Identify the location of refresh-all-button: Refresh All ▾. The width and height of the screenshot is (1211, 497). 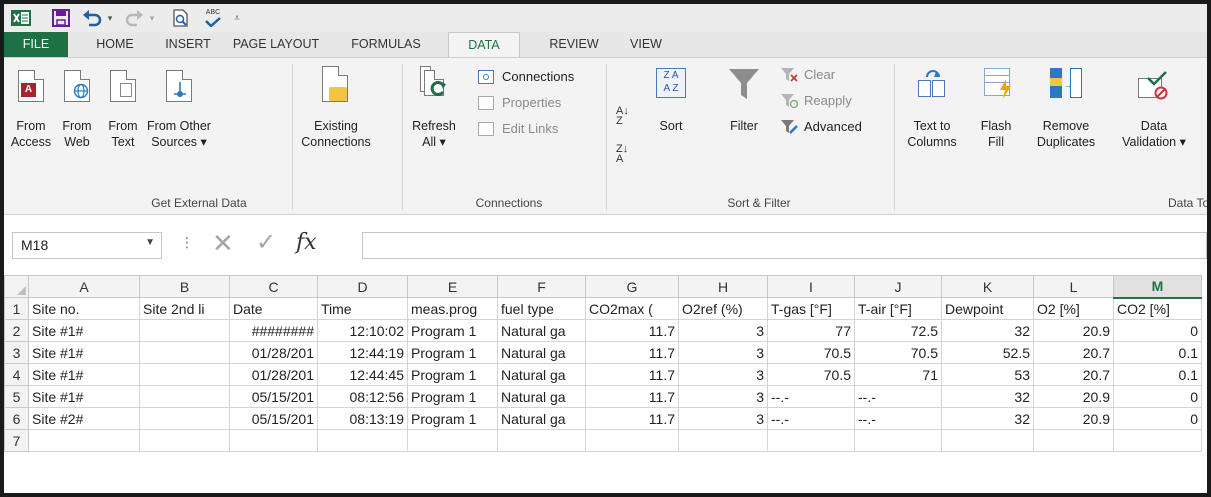
(434, 126).